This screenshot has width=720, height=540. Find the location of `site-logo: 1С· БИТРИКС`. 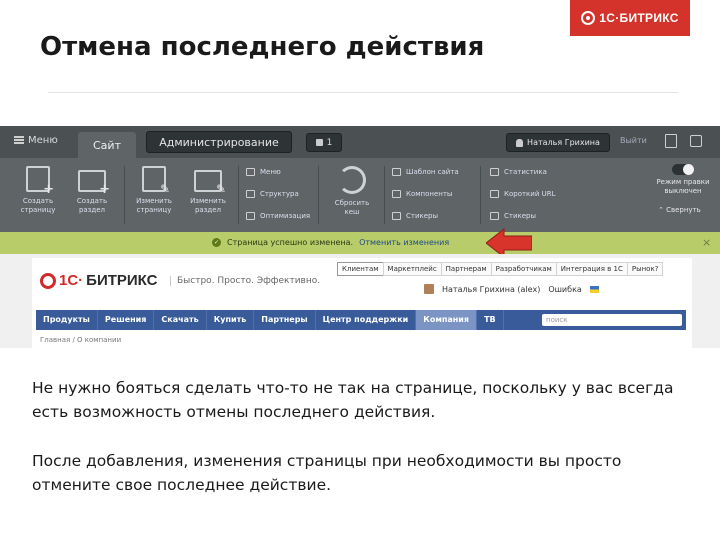

site-logo: 1С· БИТРИКС is located at coordinates (98, 280).